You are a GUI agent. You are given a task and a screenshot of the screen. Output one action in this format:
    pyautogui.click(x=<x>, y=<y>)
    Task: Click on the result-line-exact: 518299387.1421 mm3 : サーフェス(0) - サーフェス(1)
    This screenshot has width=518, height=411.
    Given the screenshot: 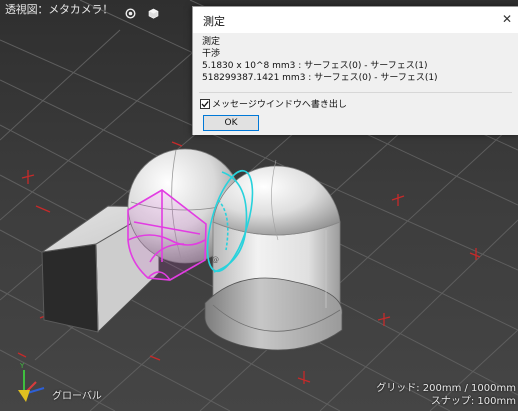 What is the action you would take?
    pyautogui.click(x=320, y=78)
    